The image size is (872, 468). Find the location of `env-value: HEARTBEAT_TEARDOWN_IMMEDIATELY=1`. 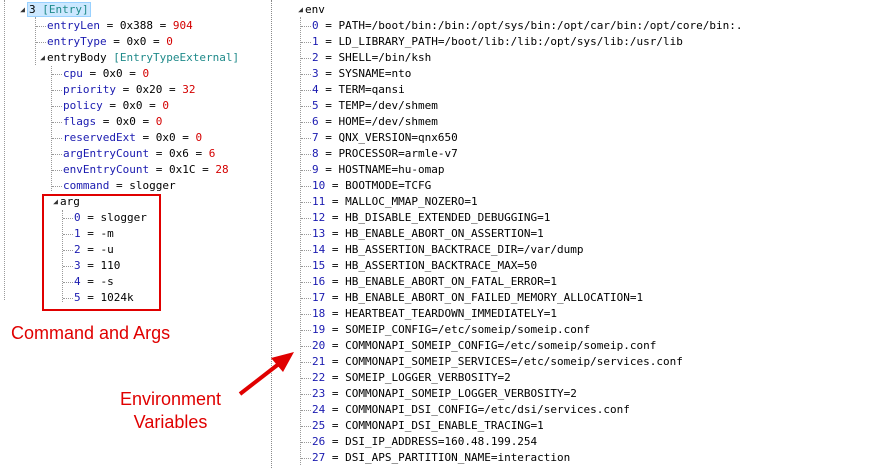

env-value: HEARTBEAT_TEARDOWN_IMMEDIATELY=1 is located at coordinates (451, 313).